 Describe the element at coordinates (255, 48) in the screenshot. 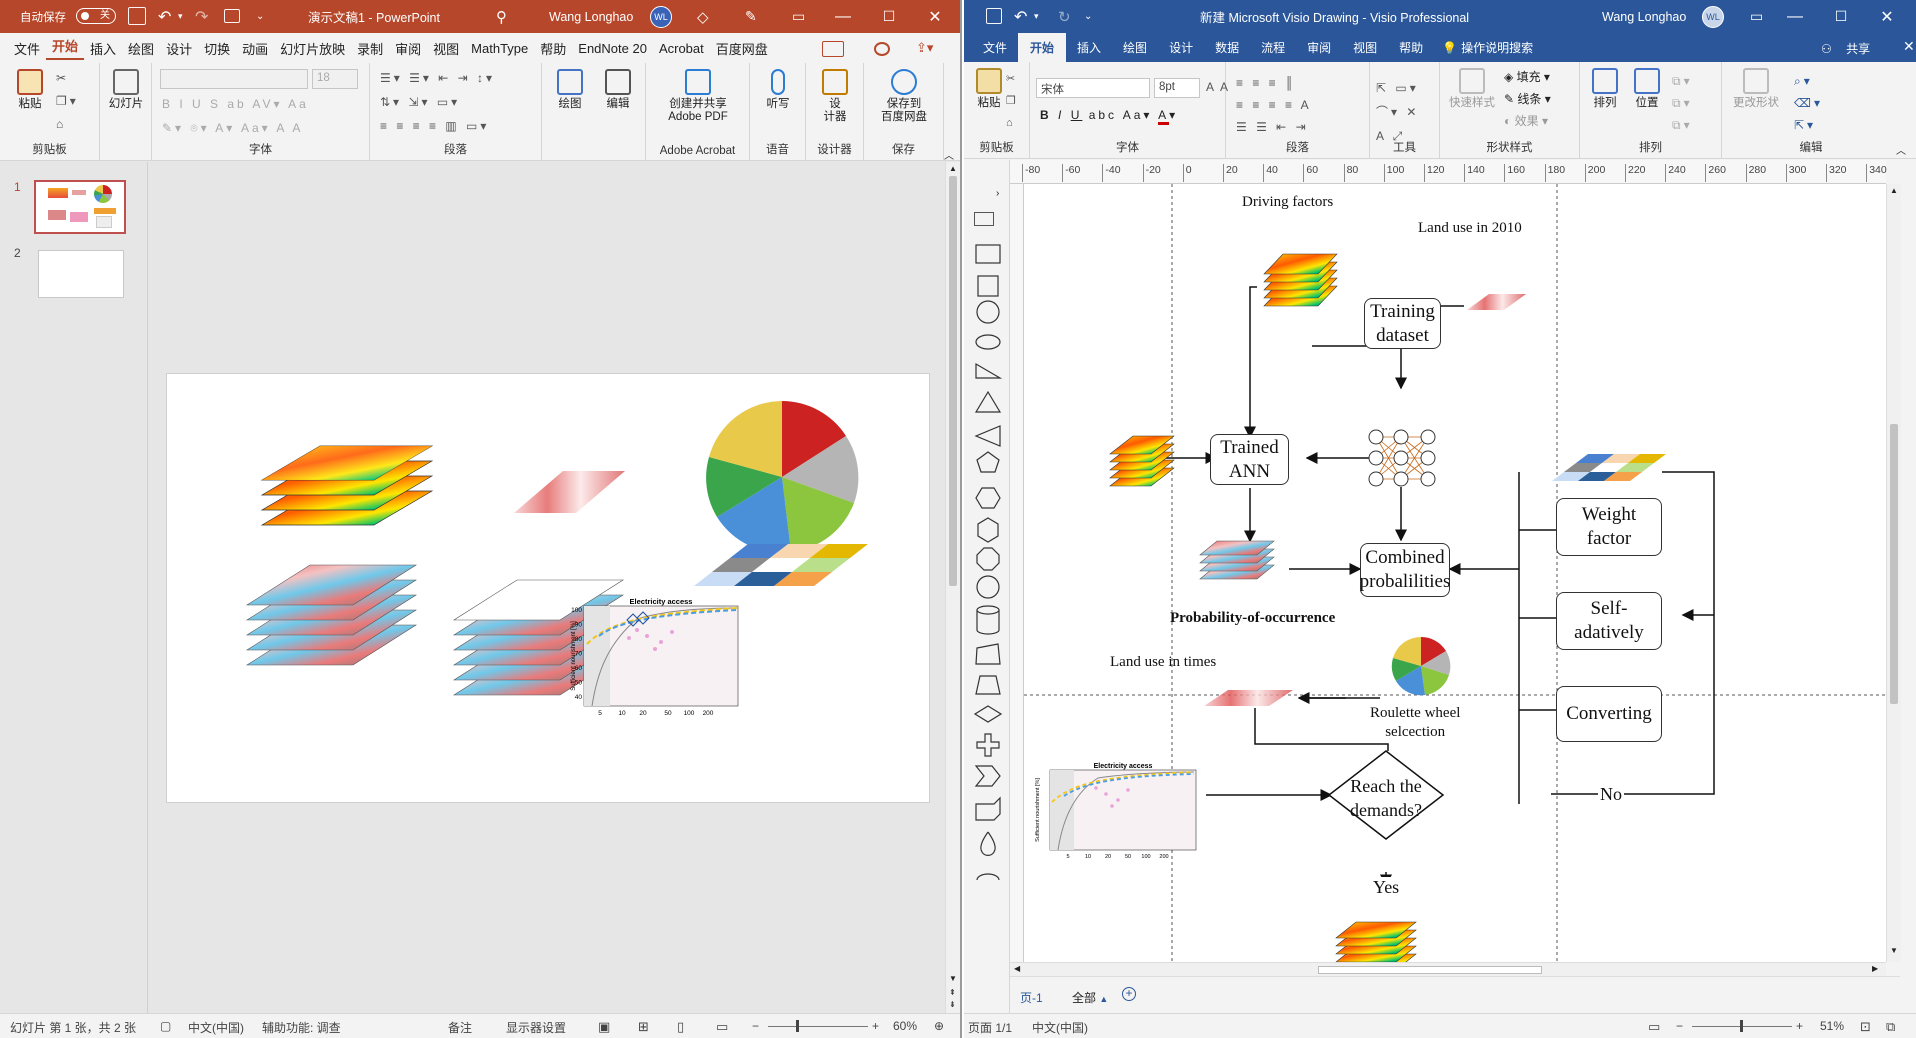

I see `tab-animations: 动画` at that location.